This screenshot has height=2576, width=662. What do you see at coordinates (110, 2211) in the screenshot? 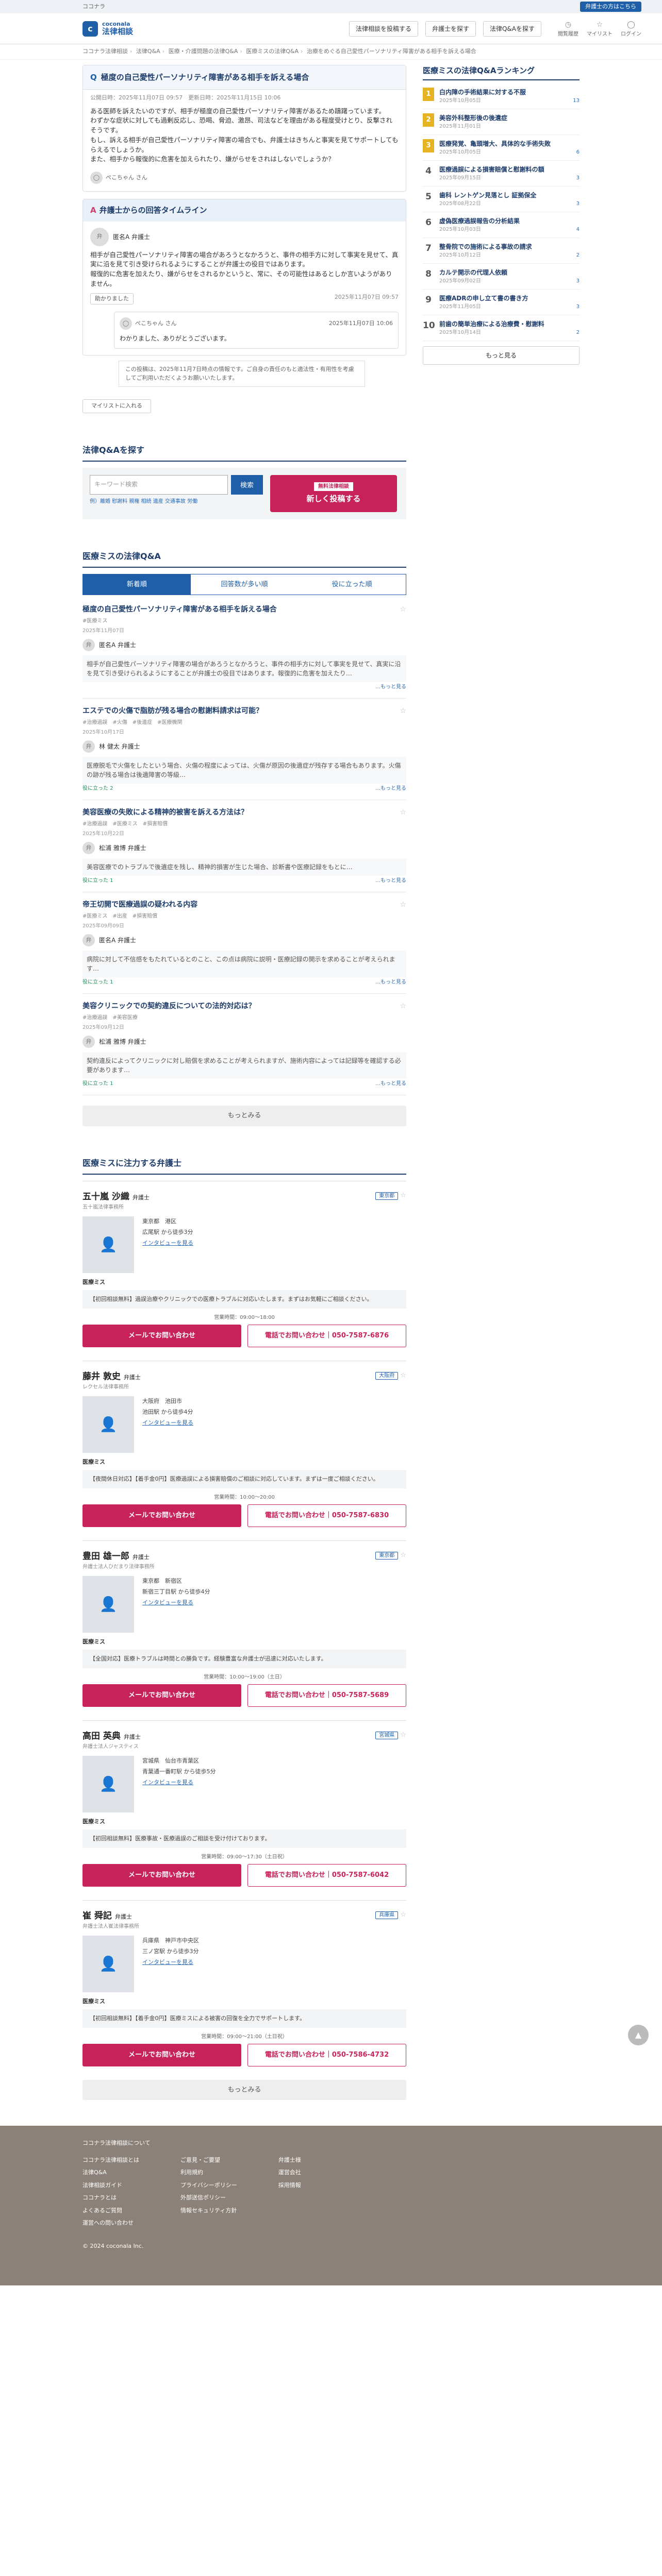
I see `footer-link: よくあるご質問` at bounding box center [110, 2211].